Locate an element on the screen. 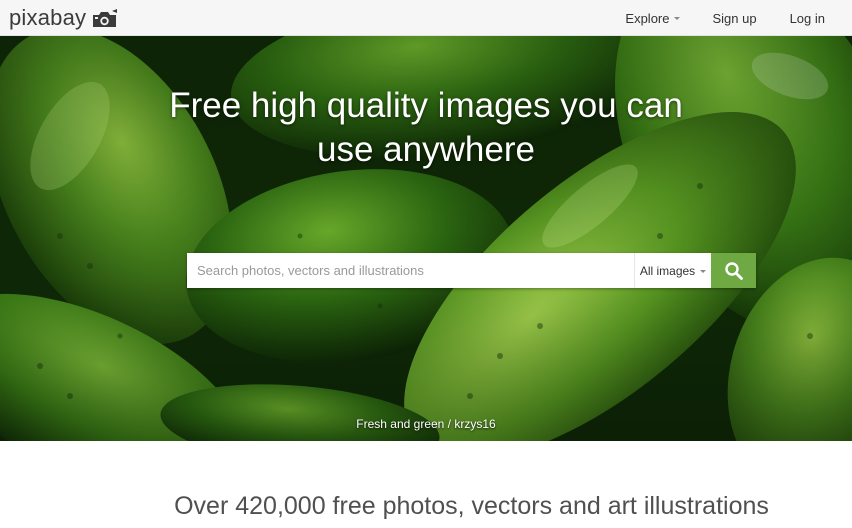 The image size is (852, 528). image-type-dropdown: All images is located at coordinates (672, 270).